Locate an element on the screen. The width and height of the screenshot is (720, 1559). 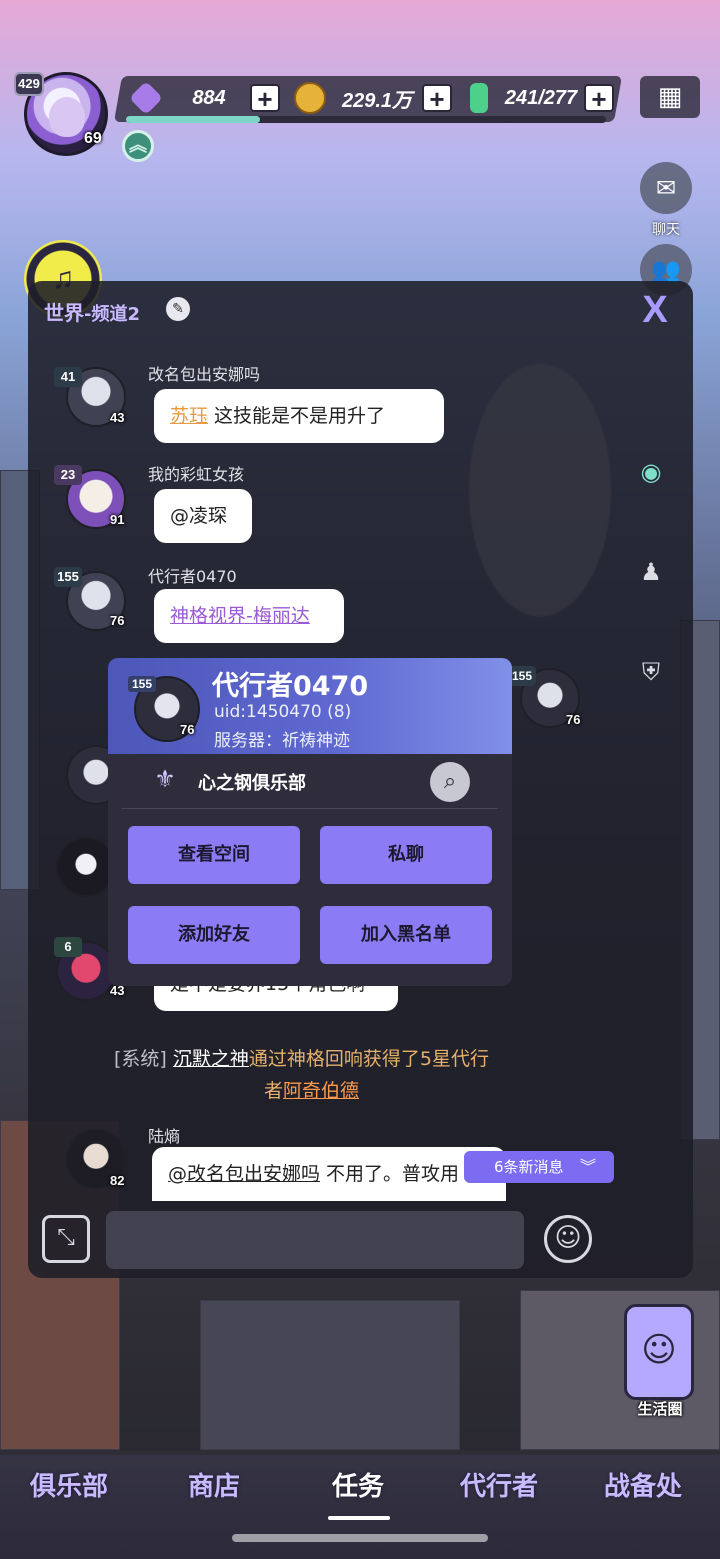
phone-smiley-icon: ☺ is located at coordinates (659, 1350).